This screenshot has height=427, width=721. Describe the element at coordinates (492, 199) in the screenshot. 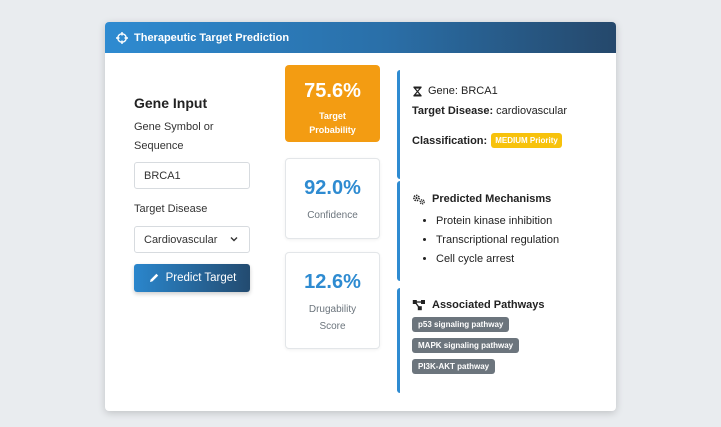

I see `mechanisms-title: Predicted Mechanisms` at that location.